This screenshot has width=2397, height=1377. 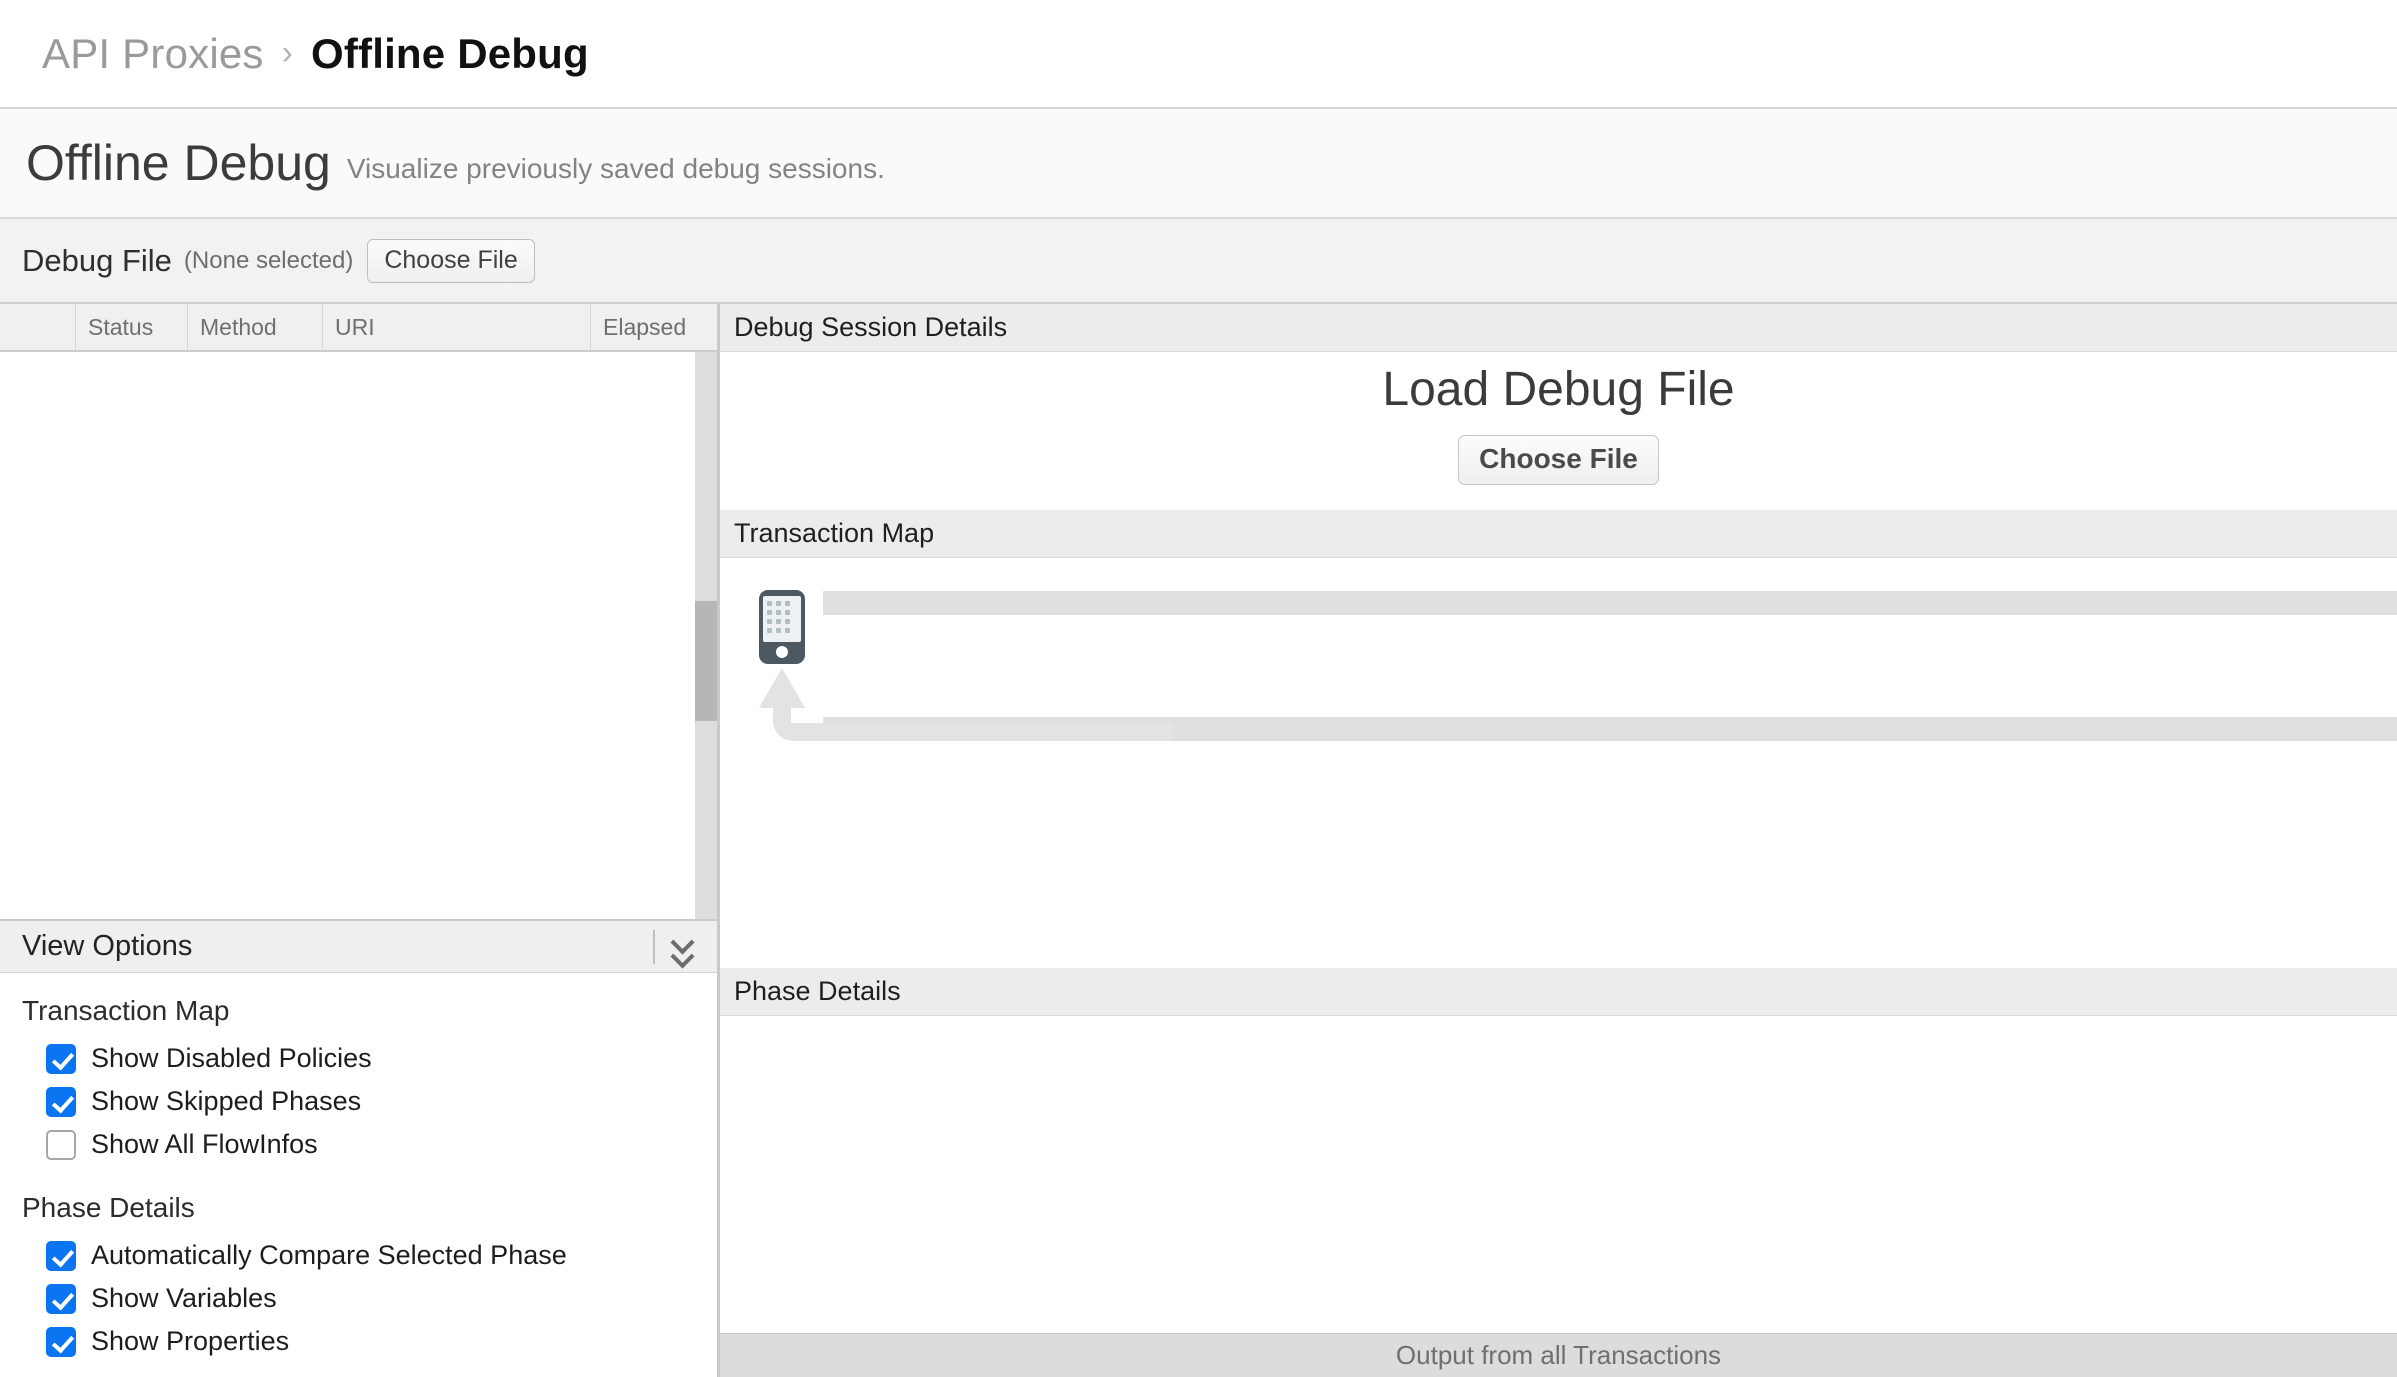 I want to click on checkbox-auto-compare-selected-phase, so click(x=61, y=1255).